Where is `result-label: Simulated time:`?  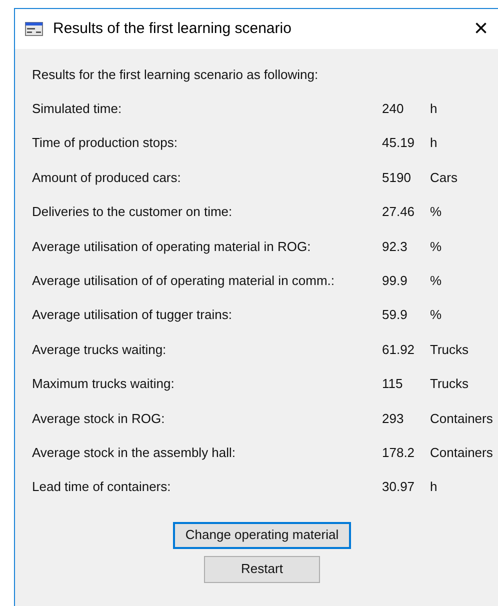
result-label: Simulated time: is located at coordinates (77, 109).